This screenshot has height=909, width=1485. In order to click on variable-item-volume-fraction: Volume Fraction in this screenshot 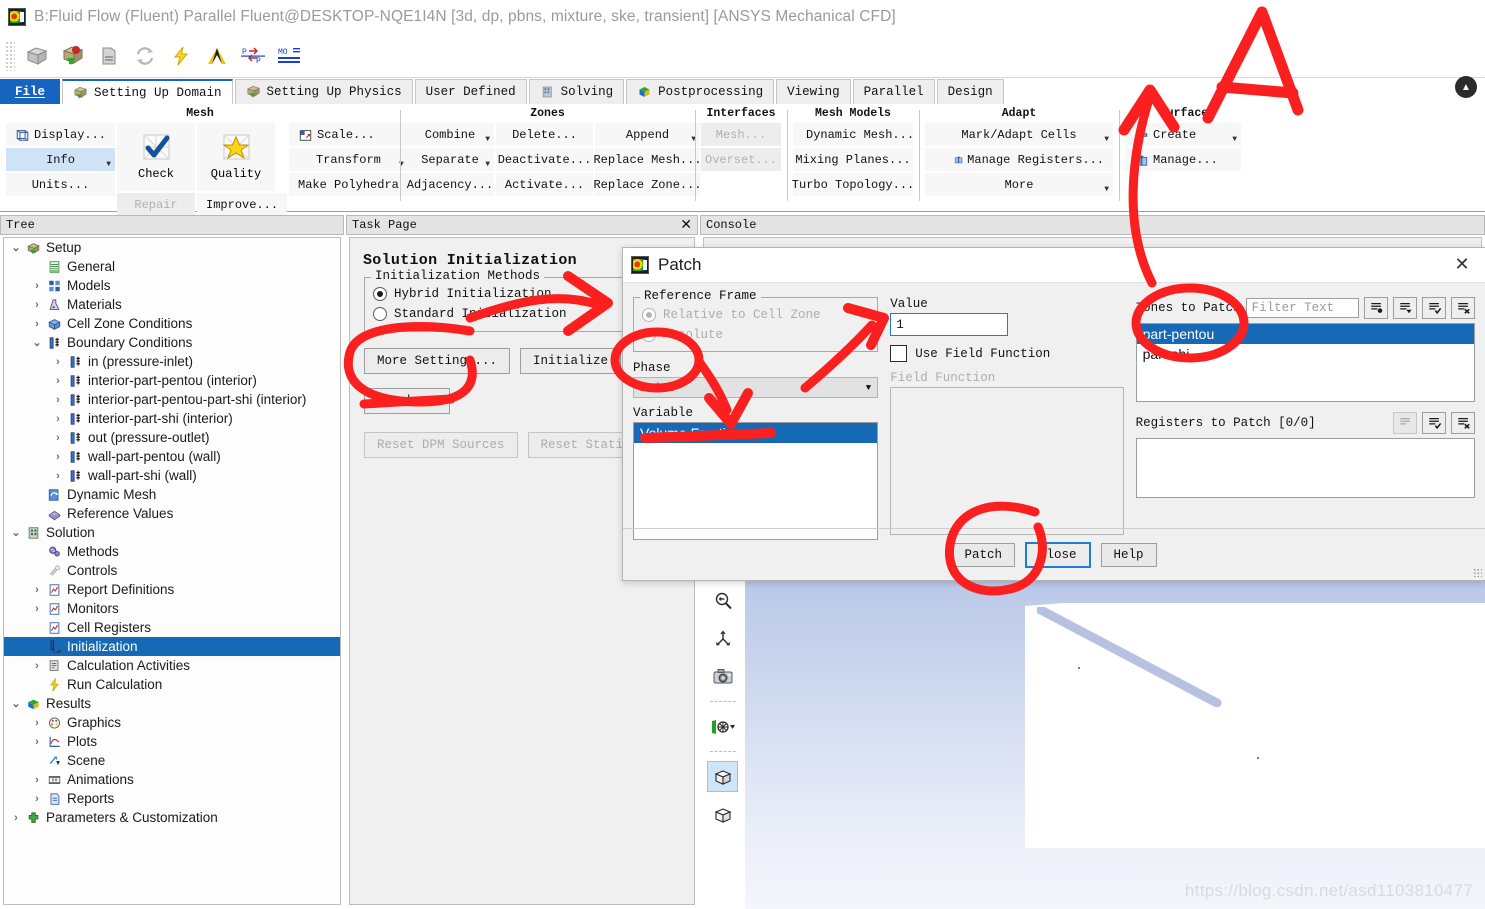, I will do `click(756, 433)`.